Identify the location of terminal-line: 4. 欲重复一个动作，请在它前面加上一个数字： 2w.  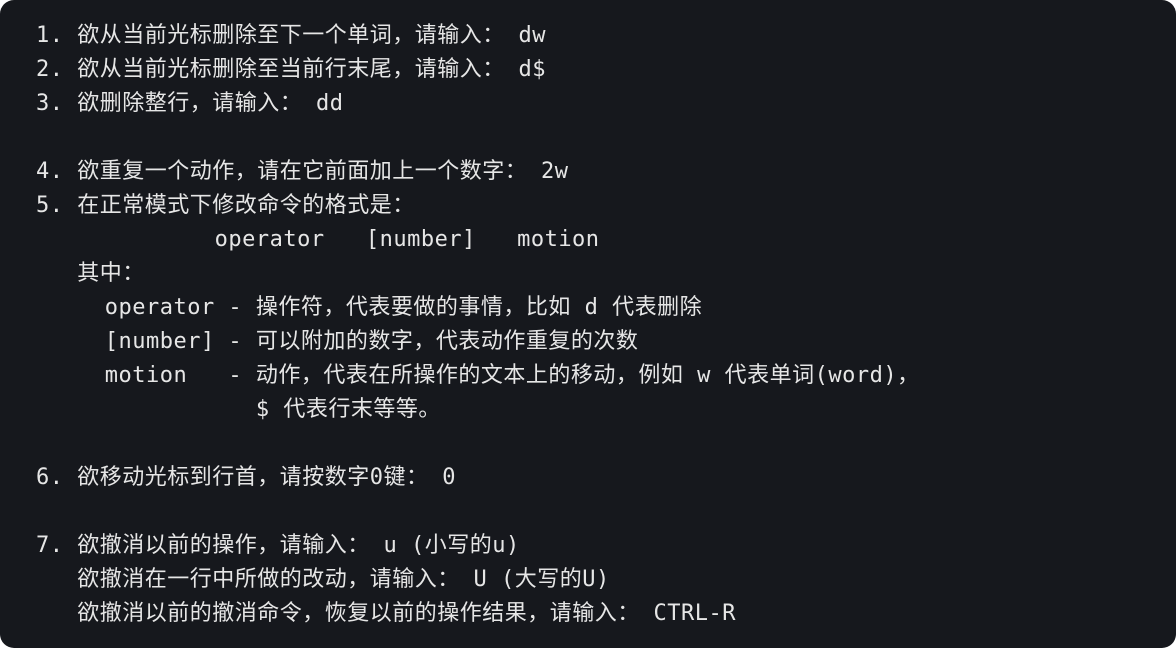
(302, 171).